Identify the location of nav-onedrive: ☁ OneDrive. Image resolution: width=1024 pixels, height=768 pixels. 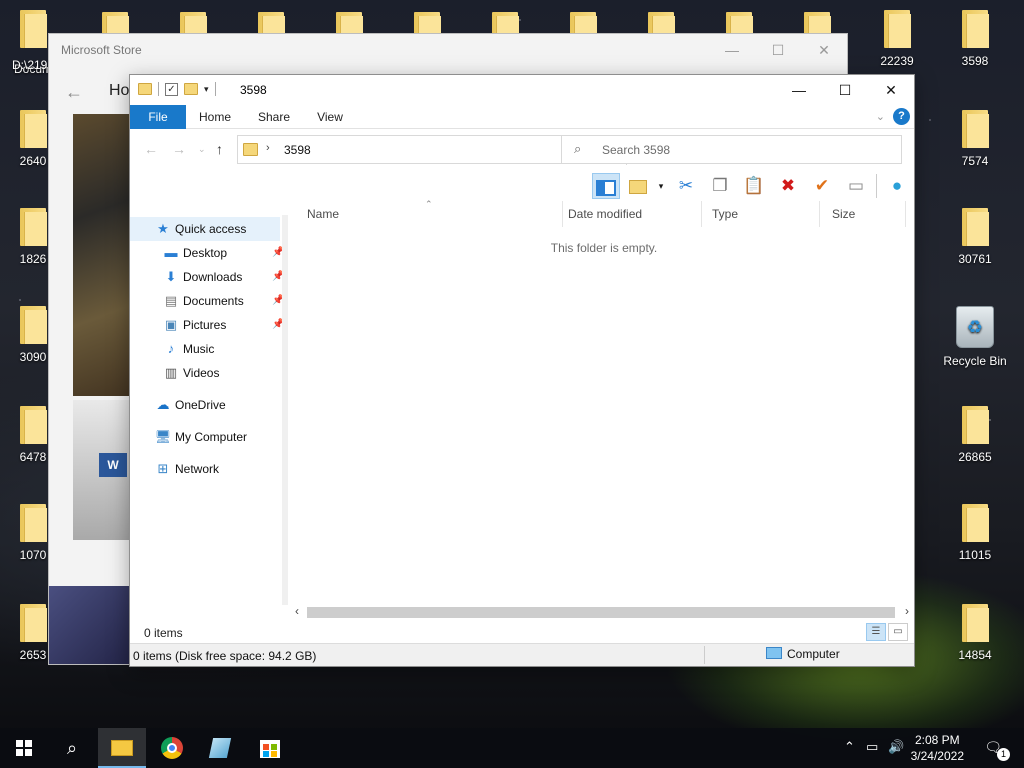
(205, 405).